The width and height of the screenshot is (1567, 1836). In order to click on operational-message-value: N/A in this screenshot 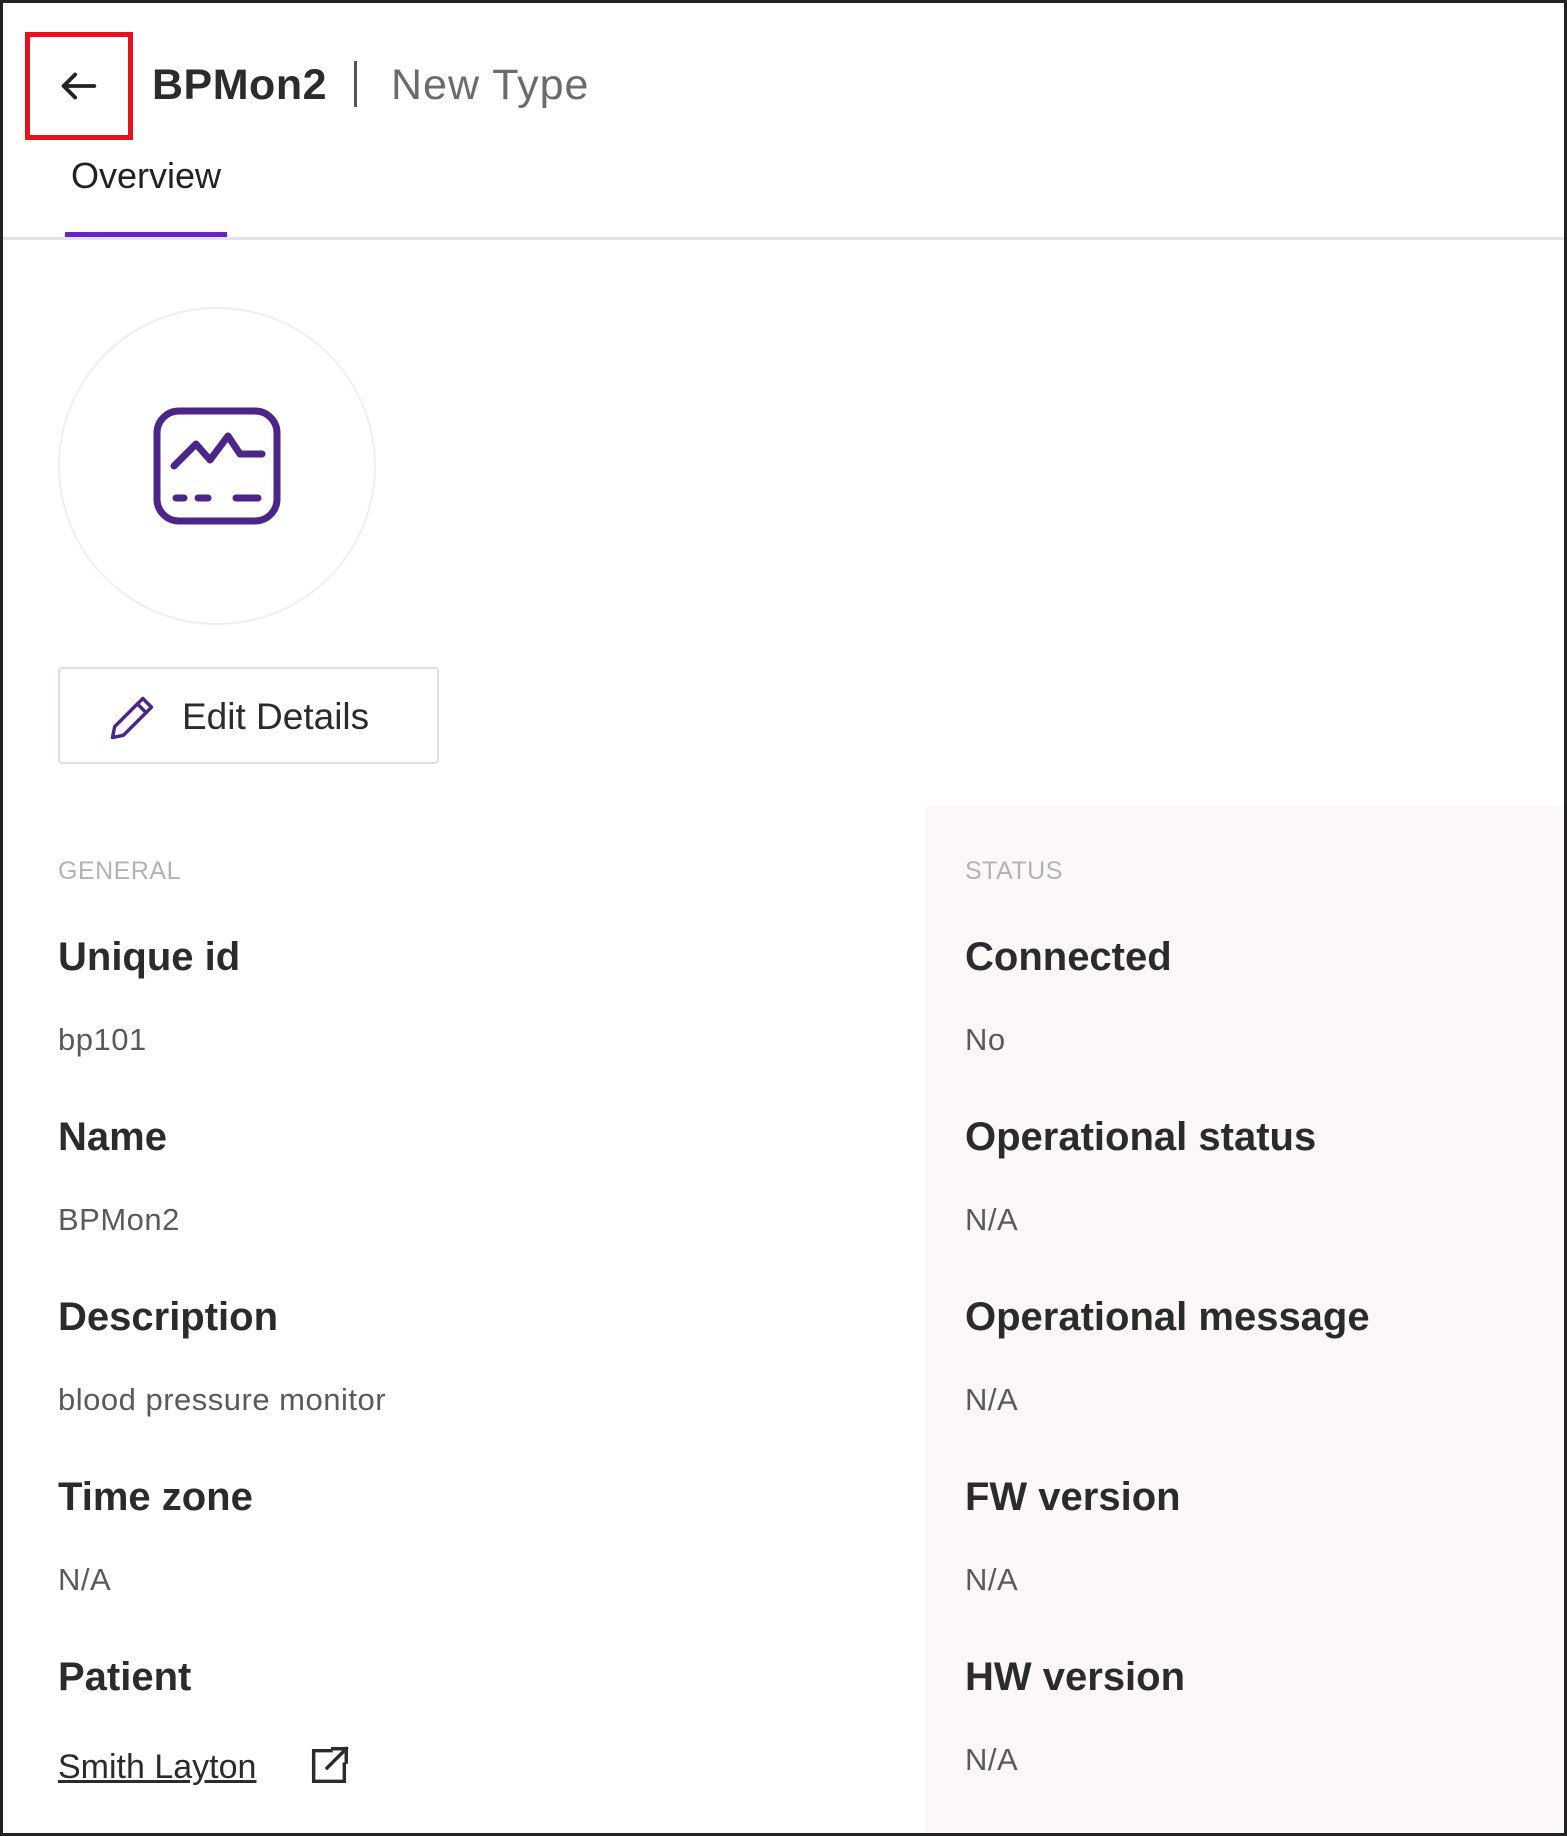, I will do `click(992, 1399)`.